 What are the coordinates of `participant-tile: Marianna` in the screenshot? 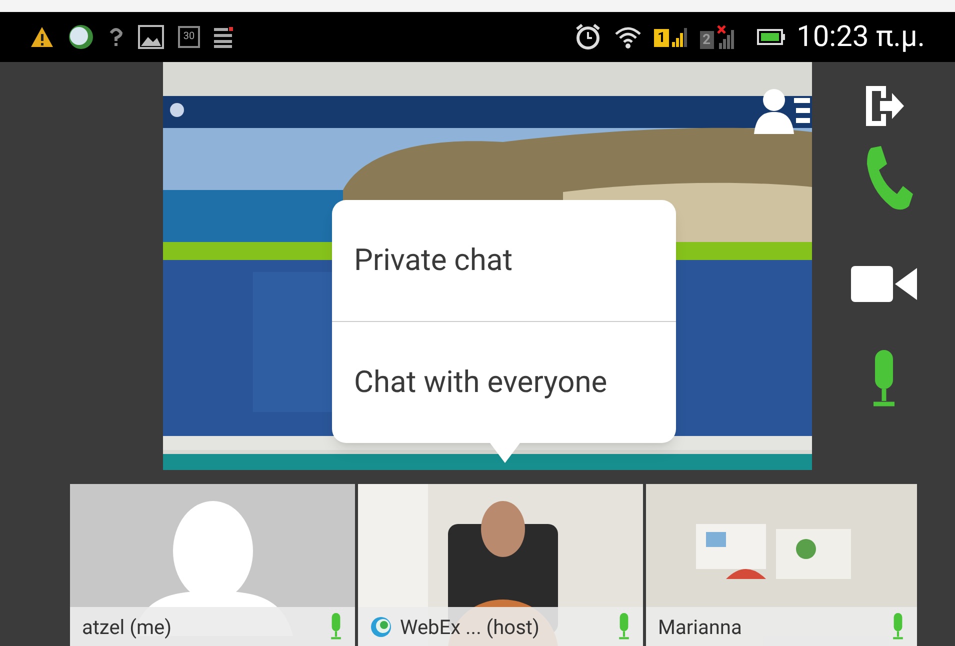 It's located at (781, 565).